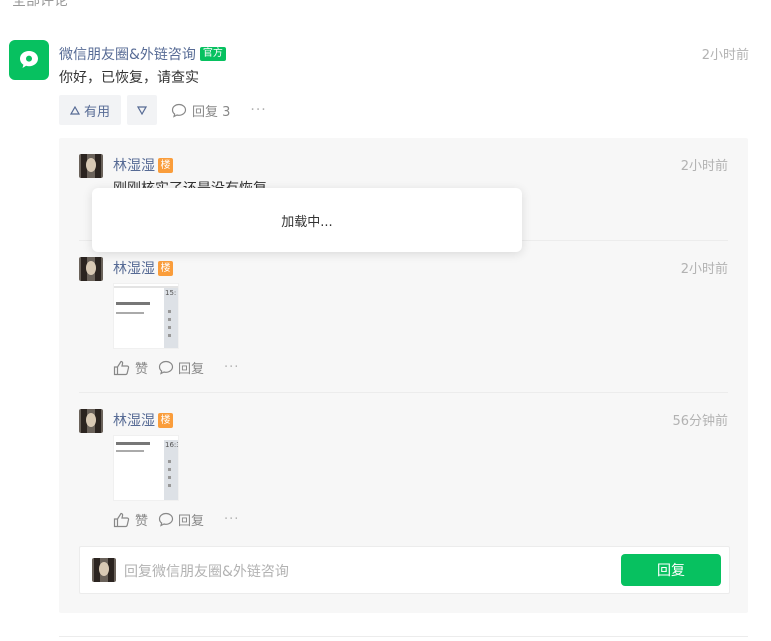 The image size is (771, 641). Describe the element at coordinates (127, 54) in the screenshot. I see `author-name: 微信朋友圈&外链咨询` at that location.